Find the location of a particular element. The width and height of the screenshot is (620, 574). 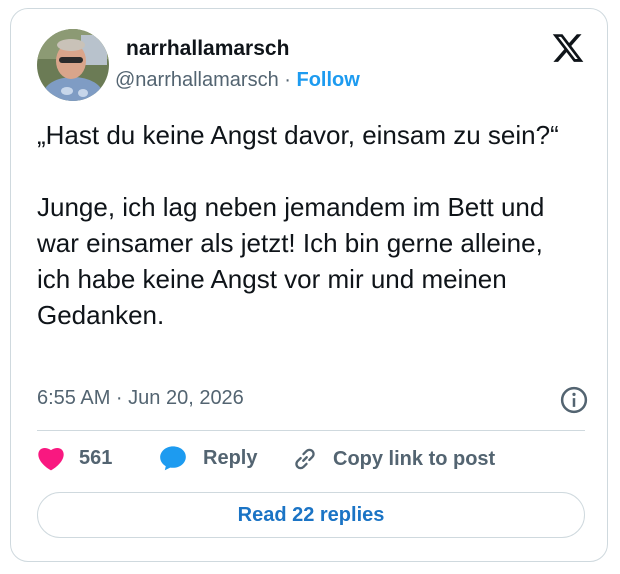

avatar is located at coordinates (73, 65).